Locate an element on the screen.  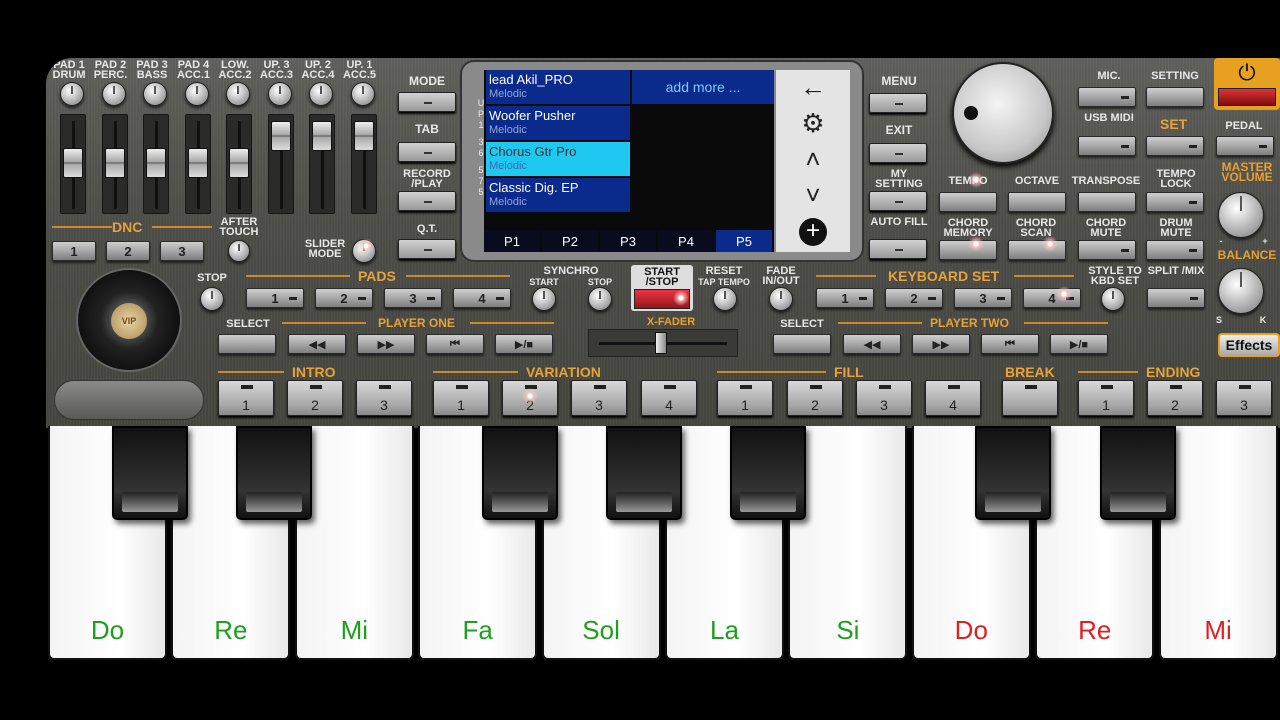
pads-stop-knob is located at coordinates (212, 299).